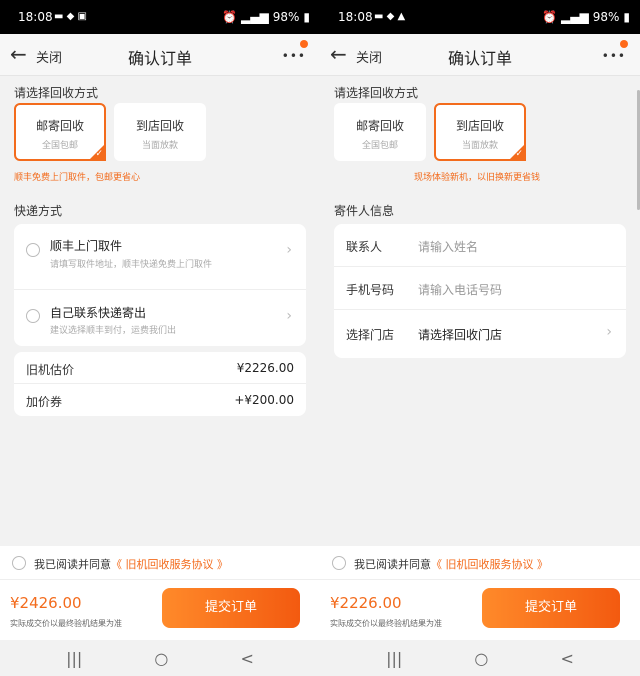 The width and height of the screenshot is (640, 676). I want to click on field-label: 手机号码, so click(370, 290).